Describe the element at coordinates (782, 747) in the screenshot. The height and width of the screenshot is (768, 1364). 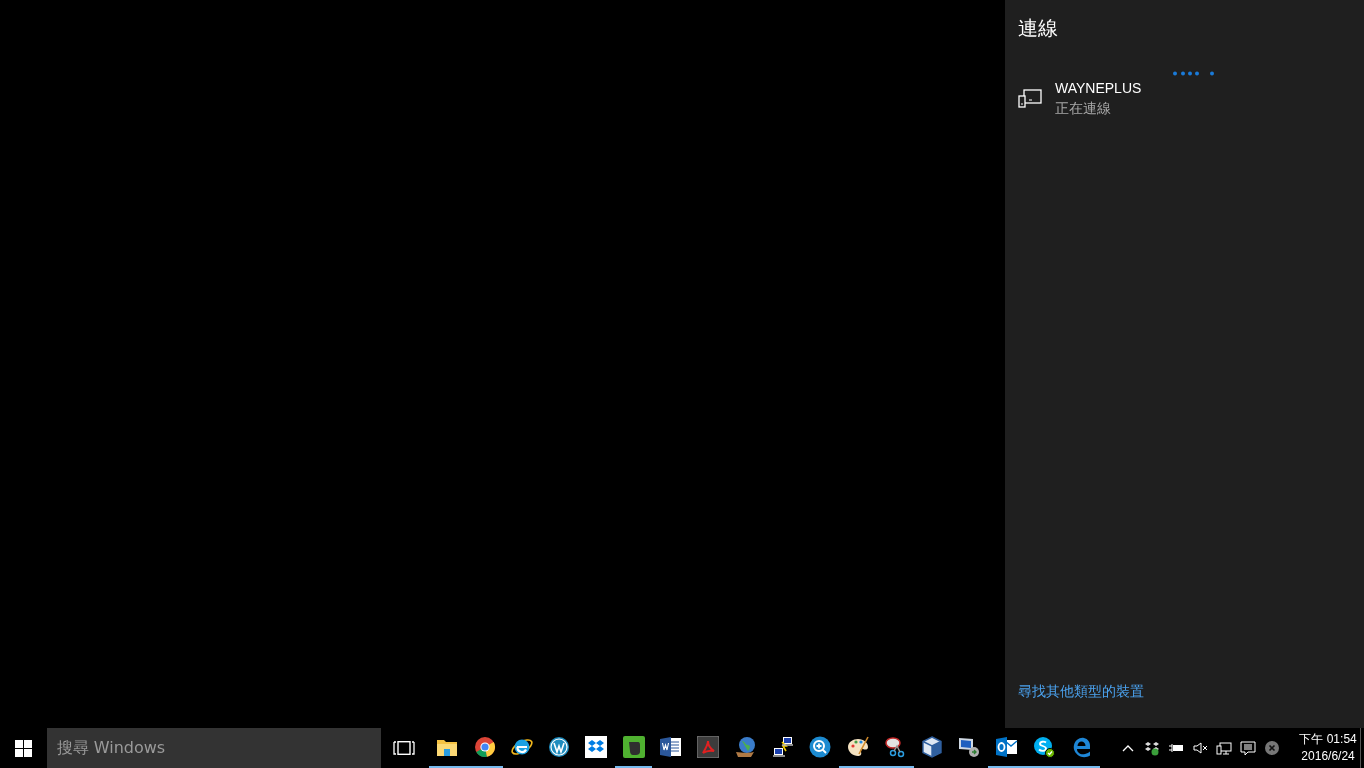
I see `computers-icon` at that location.